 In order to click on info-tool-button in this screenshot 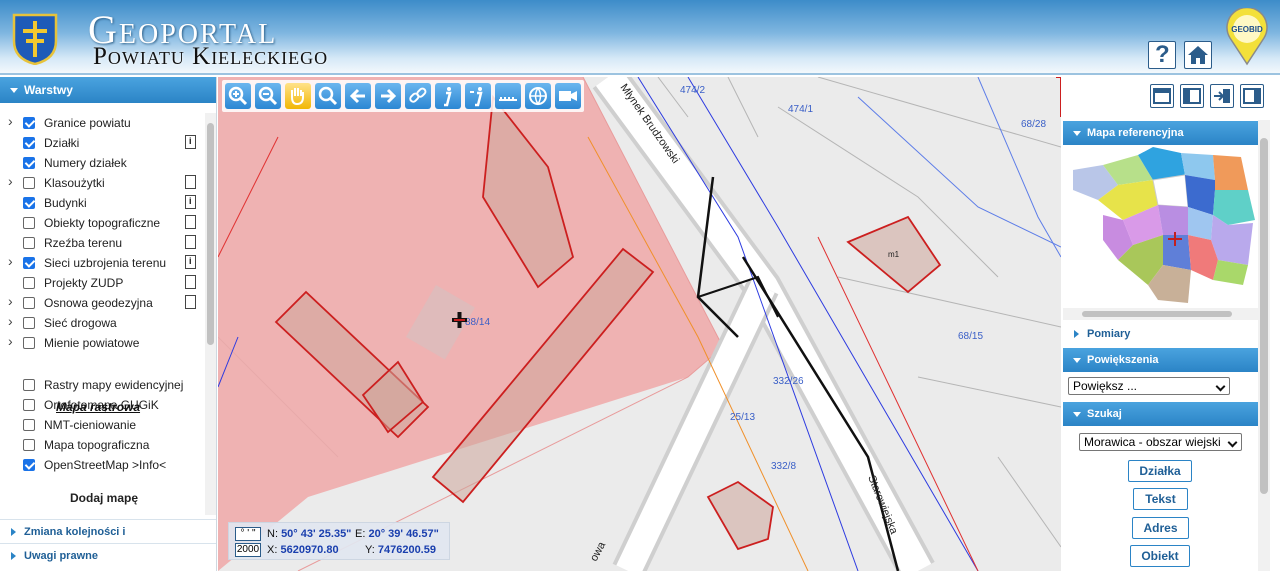, I will do `click(448, 96)`.